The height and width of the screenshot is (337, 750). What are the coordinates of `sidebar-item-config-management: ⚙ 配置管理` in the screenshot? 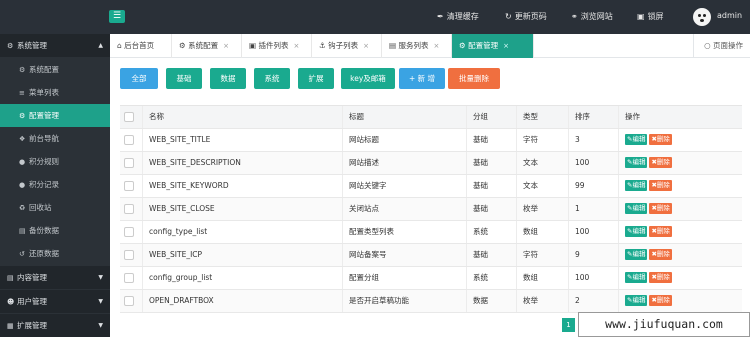 It's located at (55, 115).